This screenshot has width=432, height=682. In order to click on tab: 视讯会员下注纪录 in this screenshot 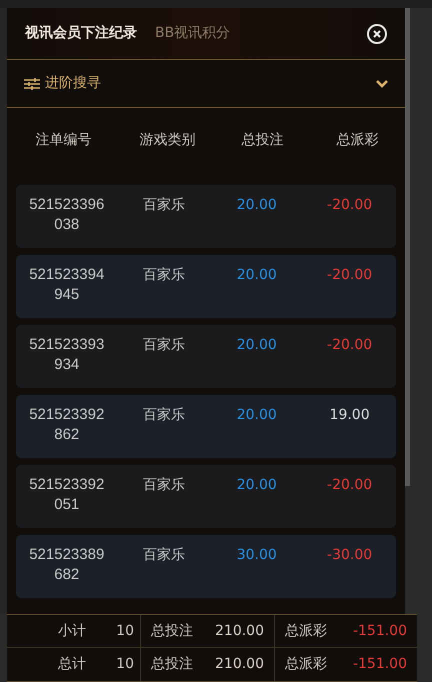, I will do `click(81, 33)`.